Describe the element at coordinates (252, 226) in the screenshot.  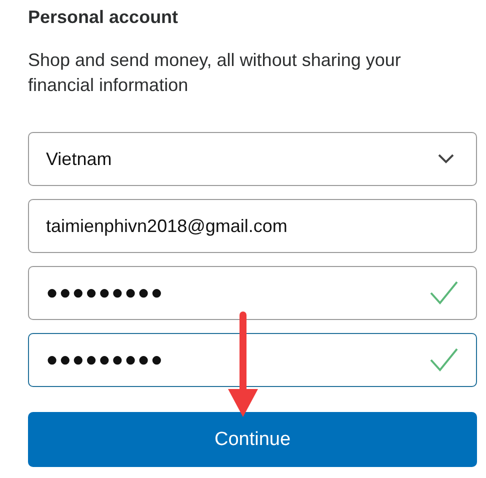
I see `email-field: taimienphivn2018@gmail.com` at that location.